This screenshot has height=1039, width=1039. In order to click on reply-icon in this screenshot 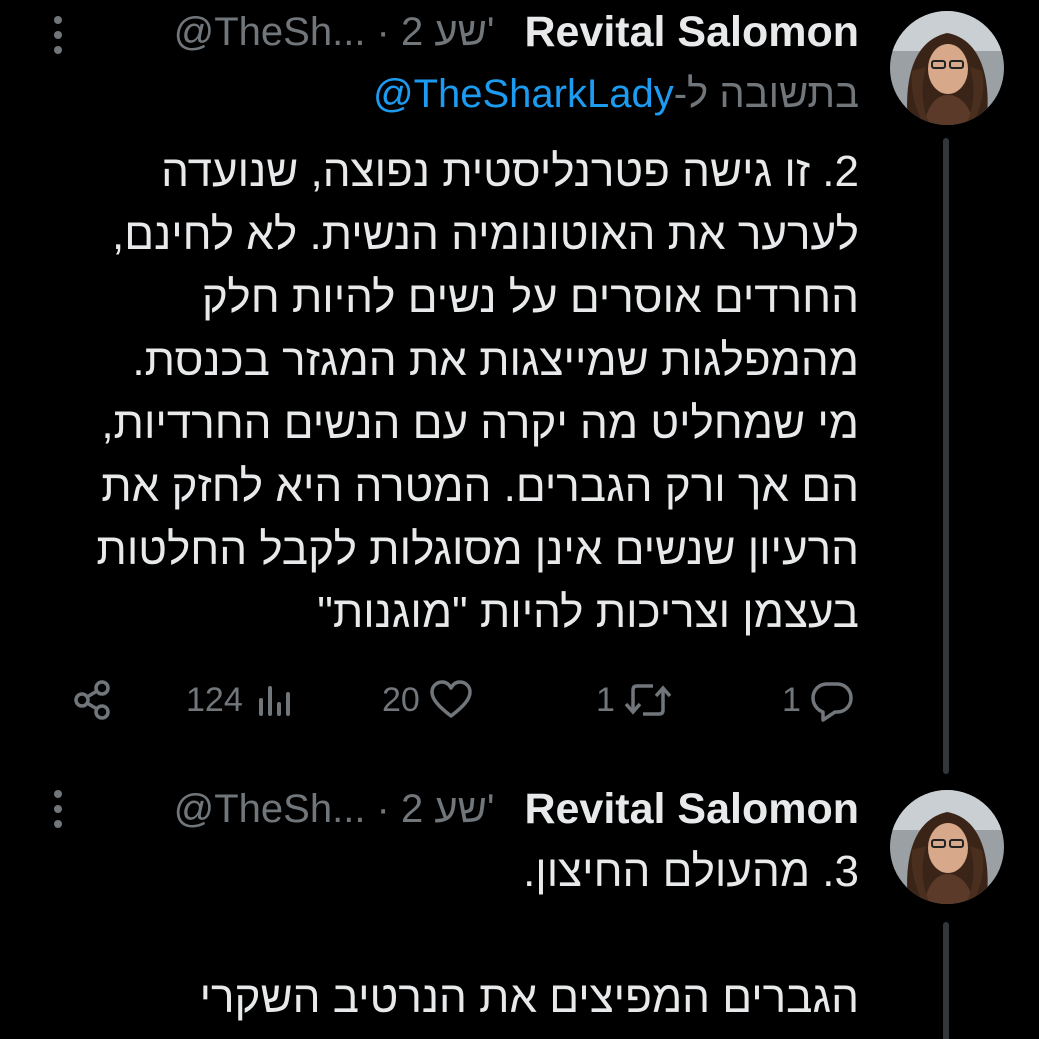, I will do `click(832, 700)`.